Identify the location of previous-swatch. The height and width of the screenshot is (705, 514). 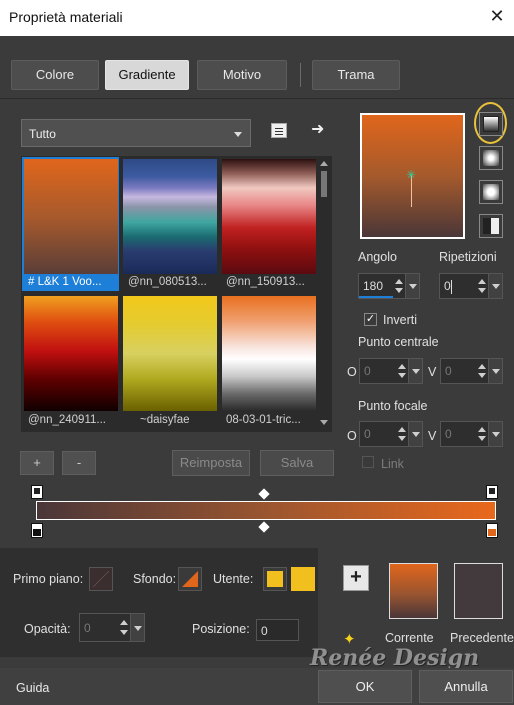
(478, 591).